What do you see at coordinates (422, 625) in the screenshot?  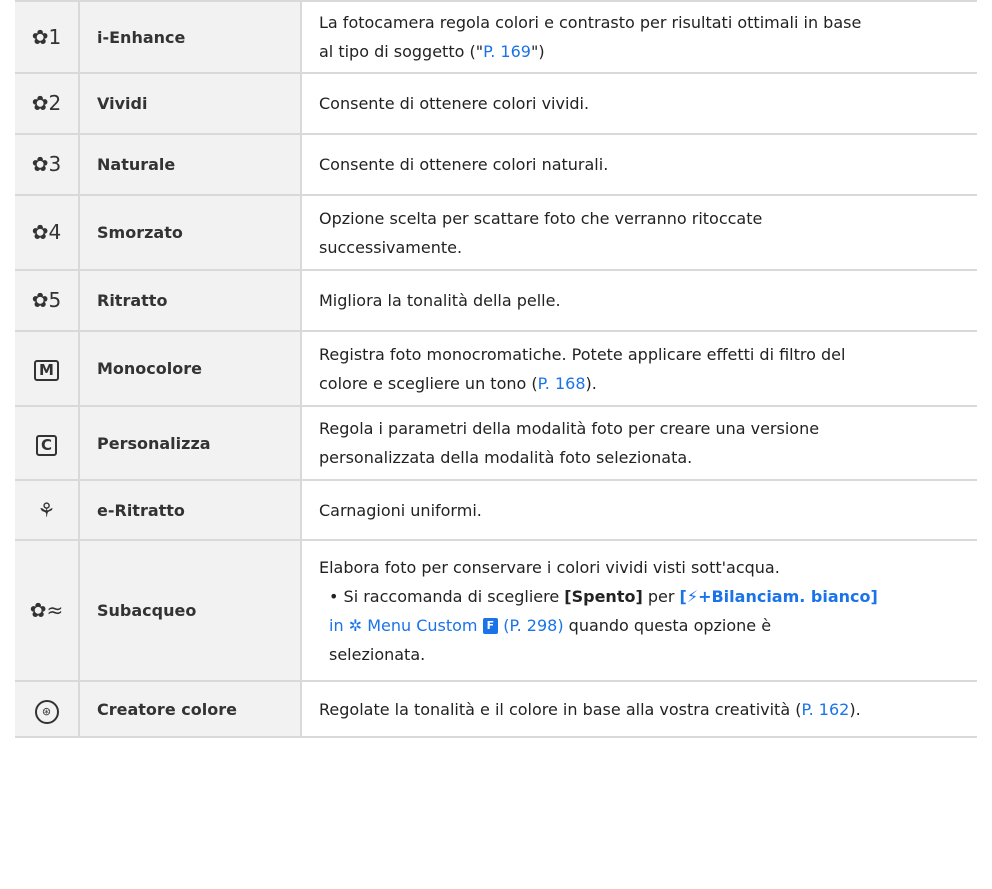 I see `menu-link: Menu Custom` at bounding box center [422, 625].